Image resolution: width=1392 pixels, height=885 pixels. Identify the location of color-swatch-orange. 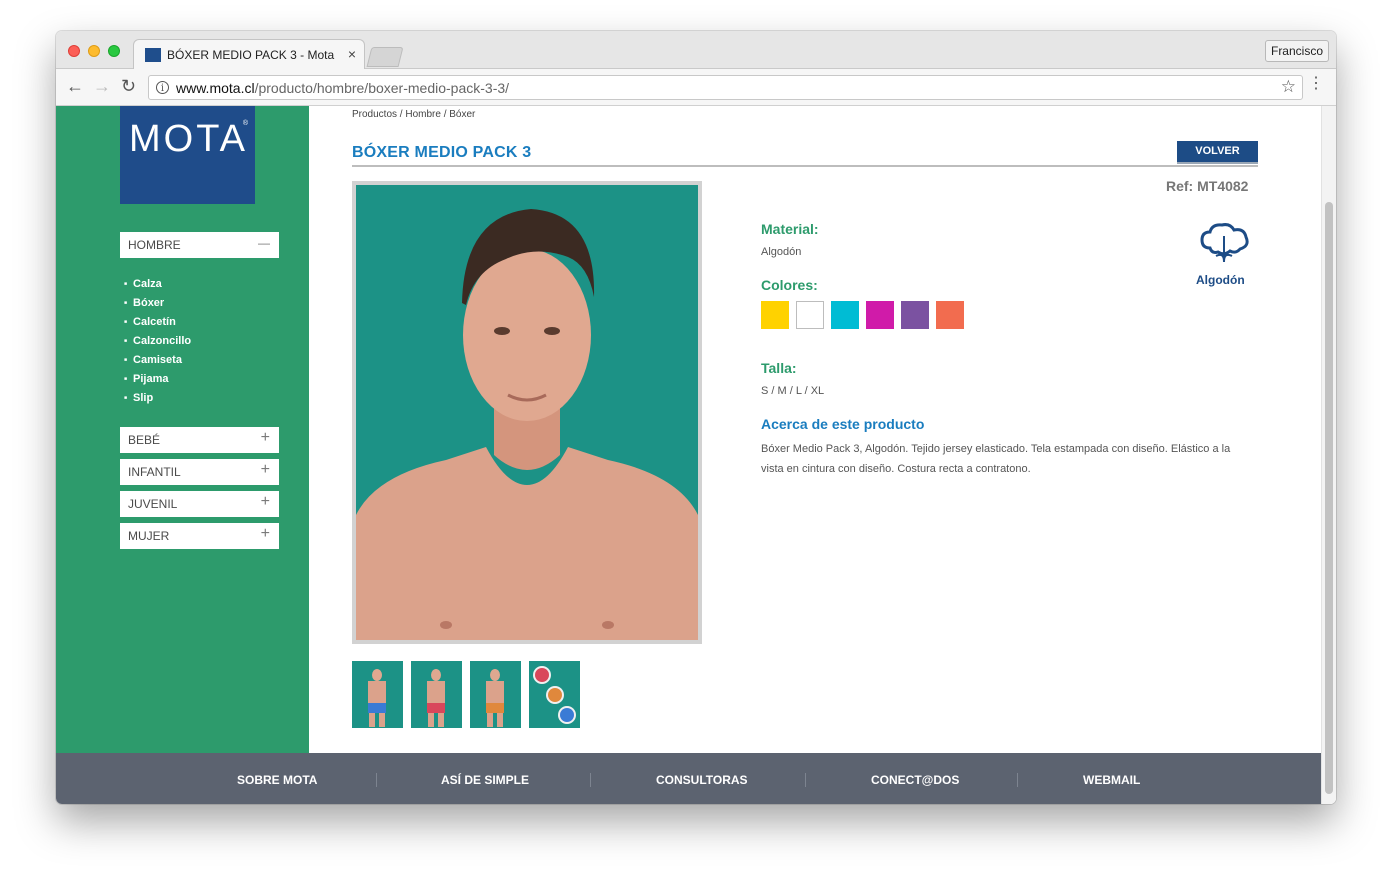
(950, 315).